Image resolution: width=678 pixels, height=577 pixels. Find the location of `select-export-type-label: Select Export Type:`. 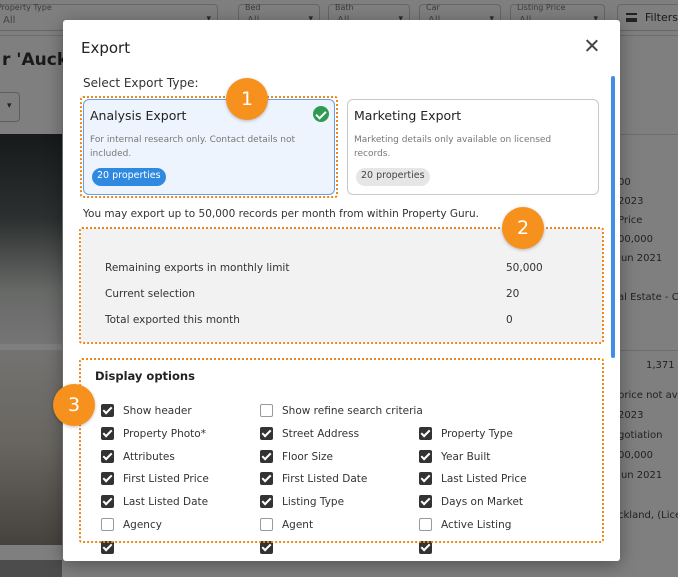

select-export-type-label: Select Export Type: is located at coordinates (141, 83).